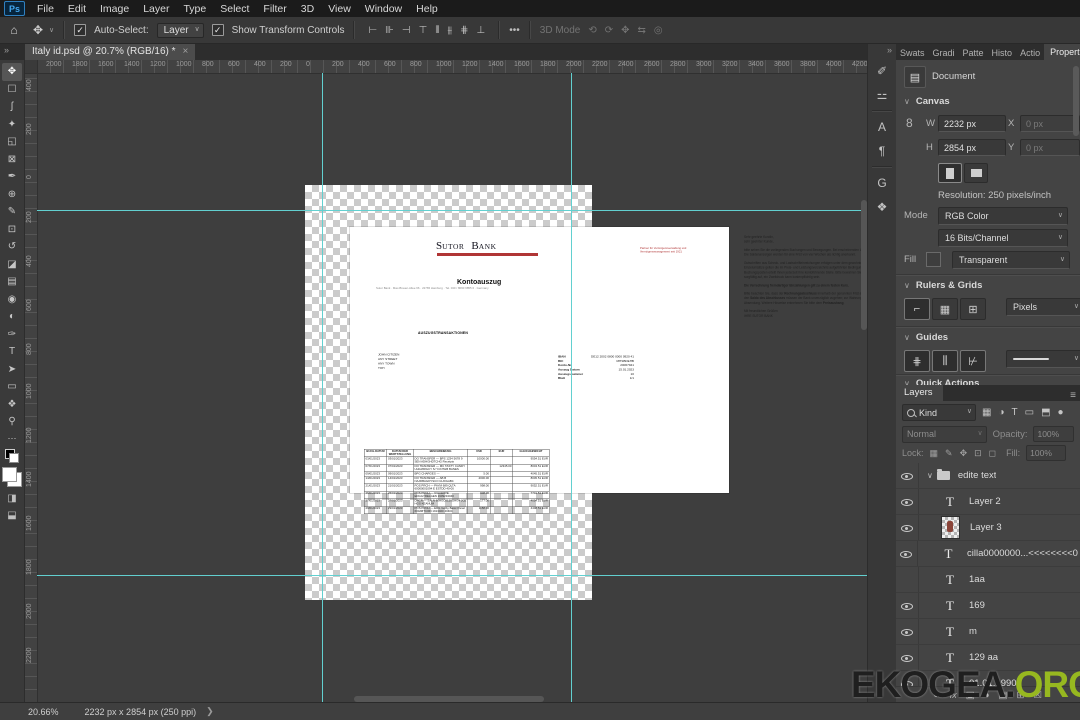  I want to click on close-icon: ×, so click(186, 51).